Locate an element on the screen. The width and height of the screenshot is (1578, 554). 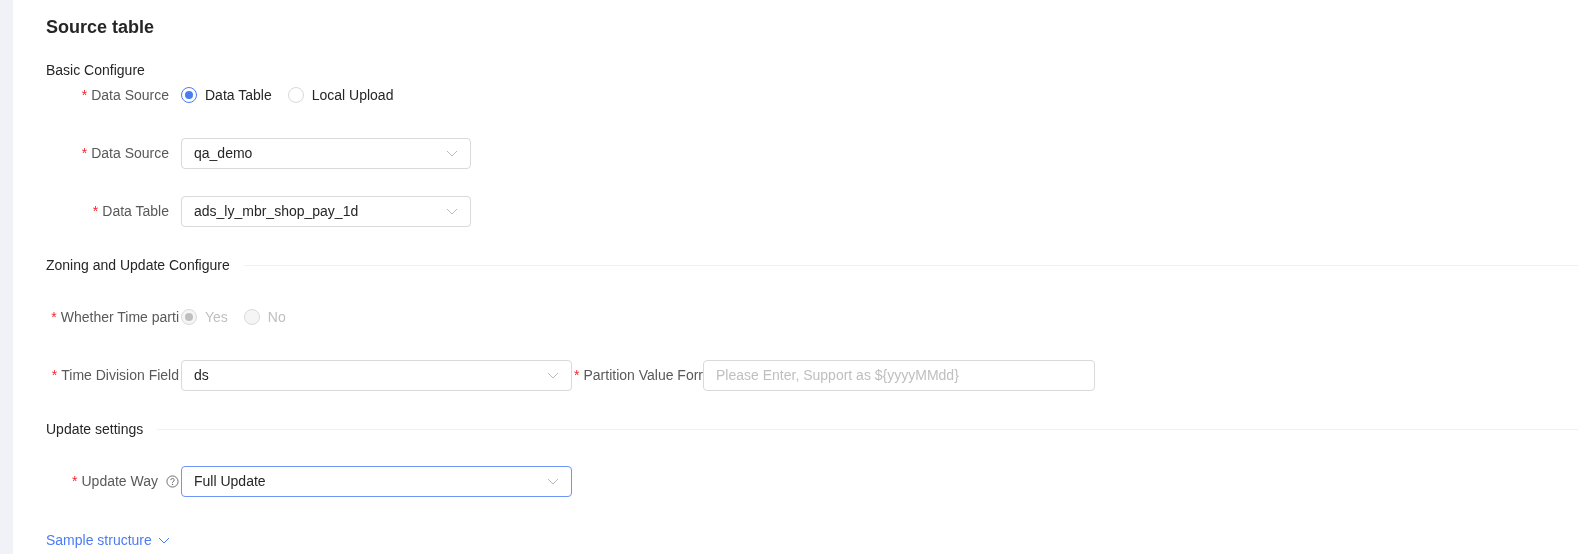
field-label: Partition Value Forr is located at coordinates (643, 375).